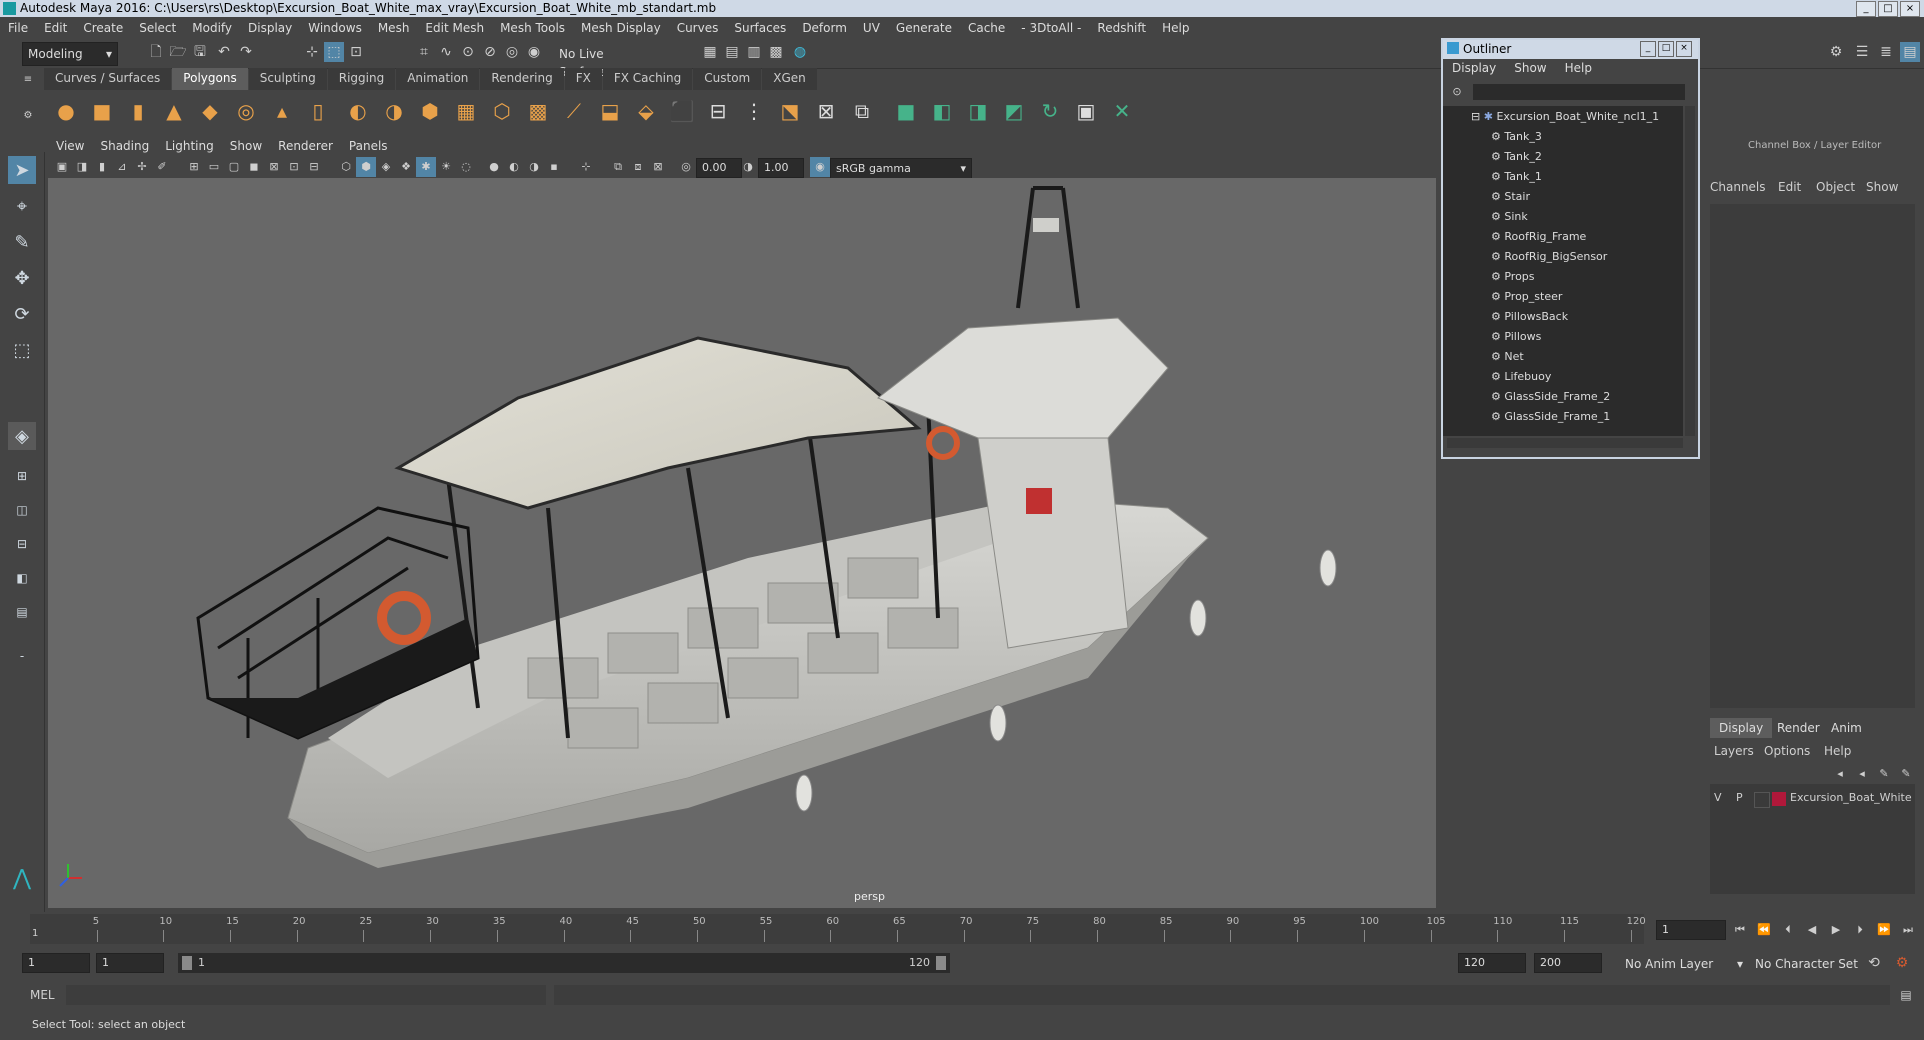 The height and width of the screenshot is (1040, 1924). What do you see at coordinates (1509, 217) in the screenshot?
I see `tree-item: ⚙ Sink` at bounding box center [1509, 217].